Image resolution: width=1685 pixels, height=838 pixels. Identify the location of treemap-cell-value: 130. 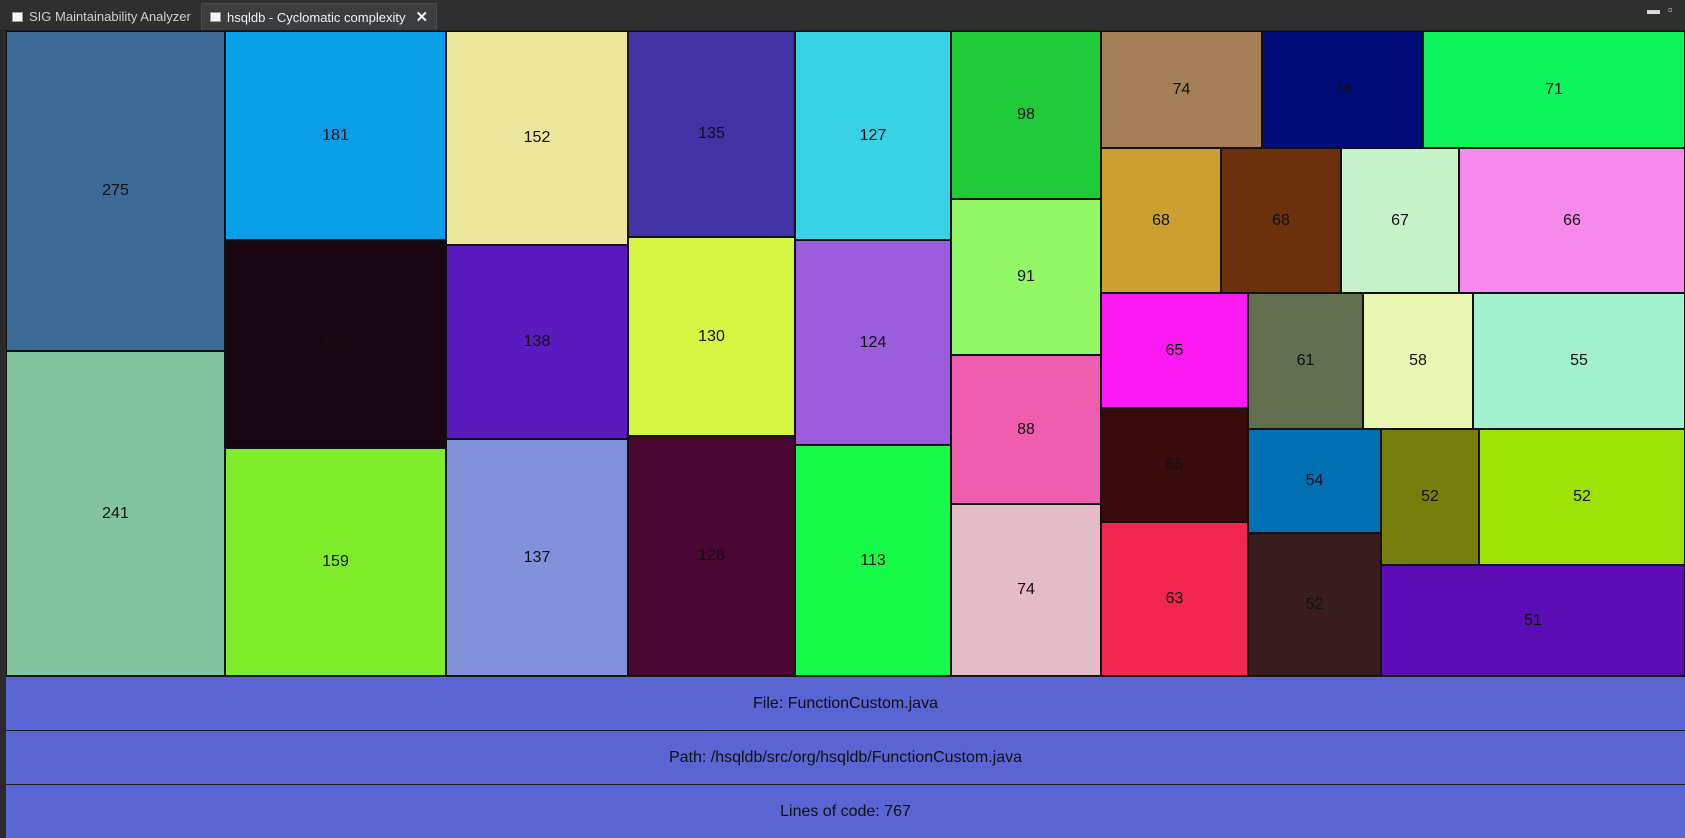
(711, 336).